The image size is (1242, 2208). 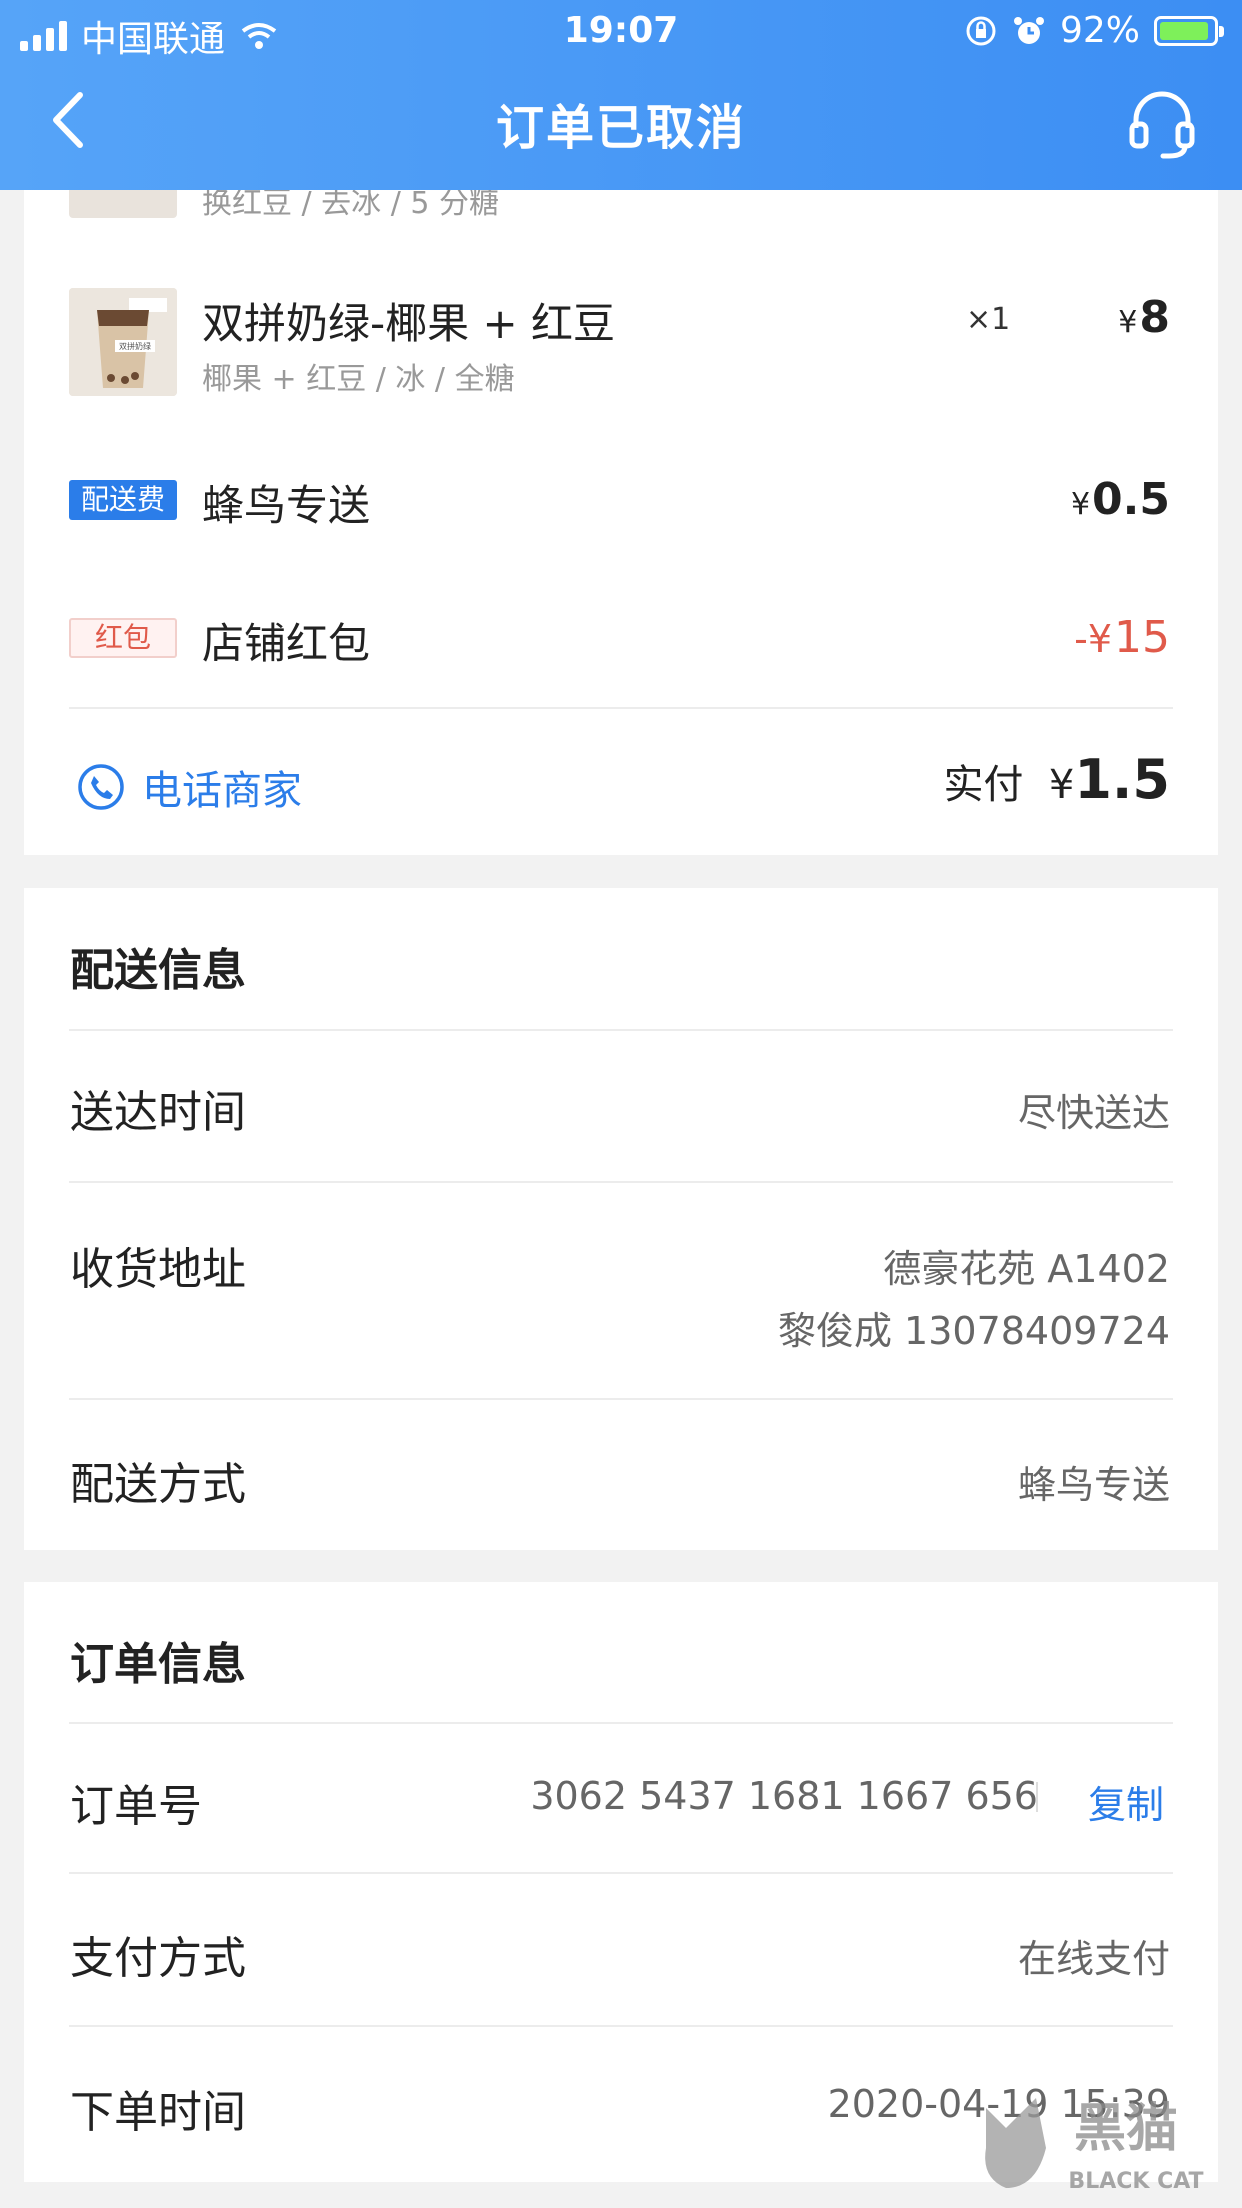 I want to click on page-title: 订单已取消, so click(x=620, y=128).